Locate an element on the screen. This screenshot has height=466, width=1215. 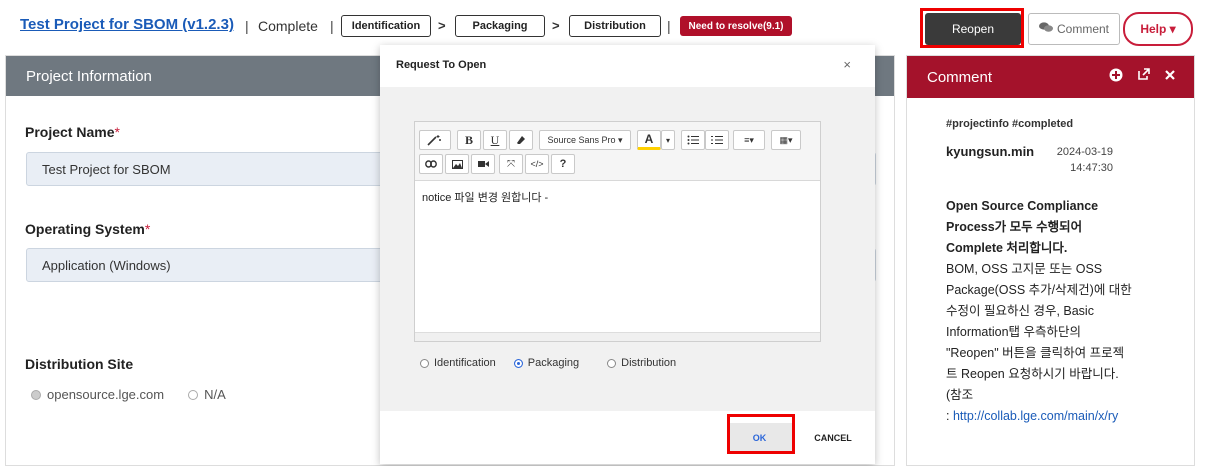
stage-distribution: Distribution is located at coordinates (615, 26).